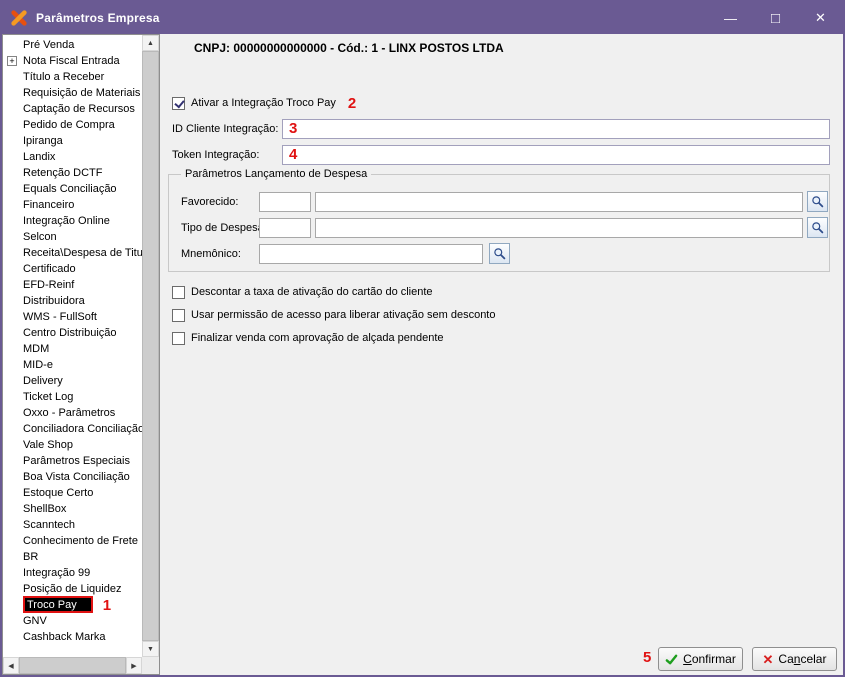  Describe the element at coordinates (72, 157) in the screenshot. I see `sidebar-item-landix: Landix` at that location.